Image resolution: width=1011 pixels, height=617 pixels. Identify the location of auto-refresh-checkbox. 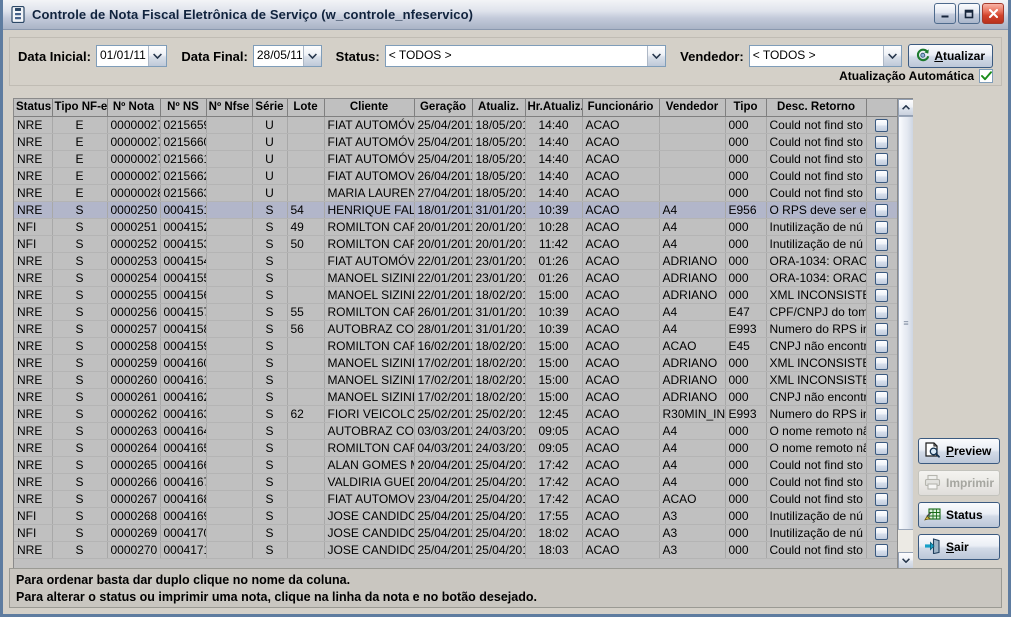
(986, 76).